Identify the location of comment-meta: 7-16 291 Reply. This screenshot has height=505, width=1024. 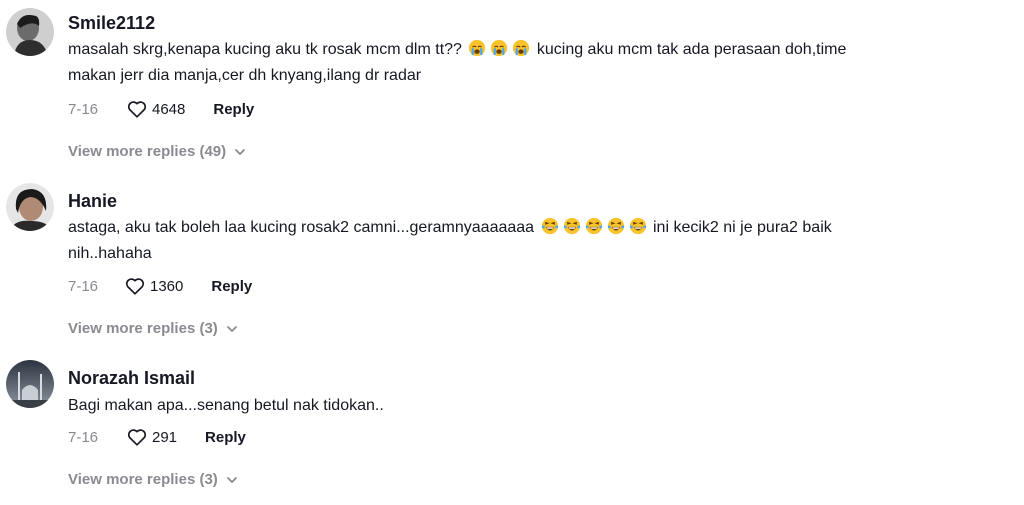
(157, 437).